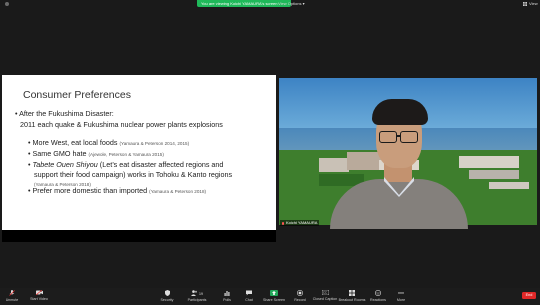  Describe the element at coordinates (39, 296) in the screenshot. I see `start-video-button: Start Video` at that location.